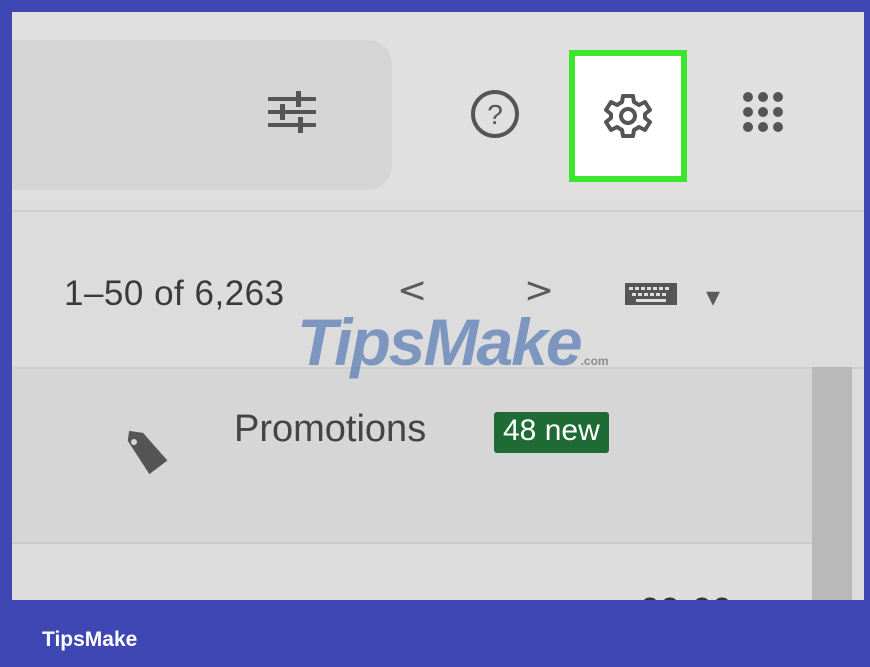 This screenshot has width=870, height=667. Describe the element at coordinates (202, 115) in the screenshot. I see `search-bar` at that location.